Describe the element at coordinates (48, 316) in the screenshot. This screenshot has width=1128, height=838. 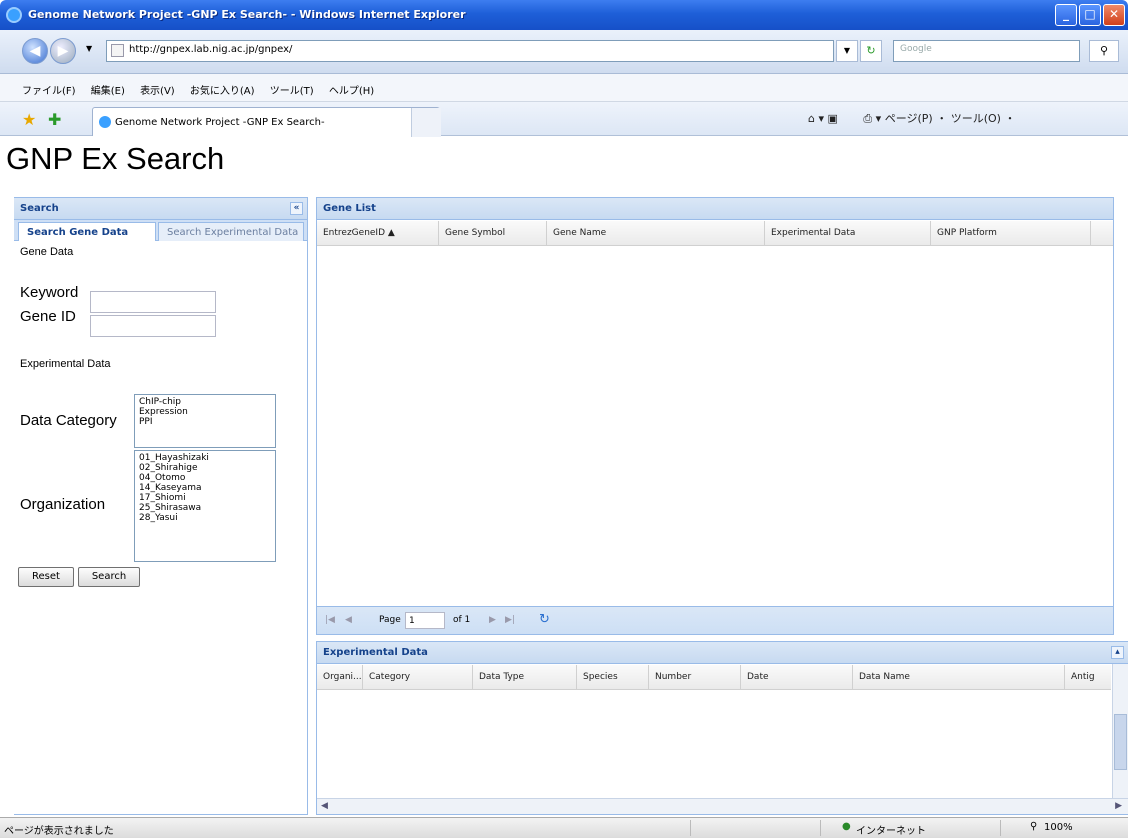
I see `gene-id-label: Gene ID` at that location.